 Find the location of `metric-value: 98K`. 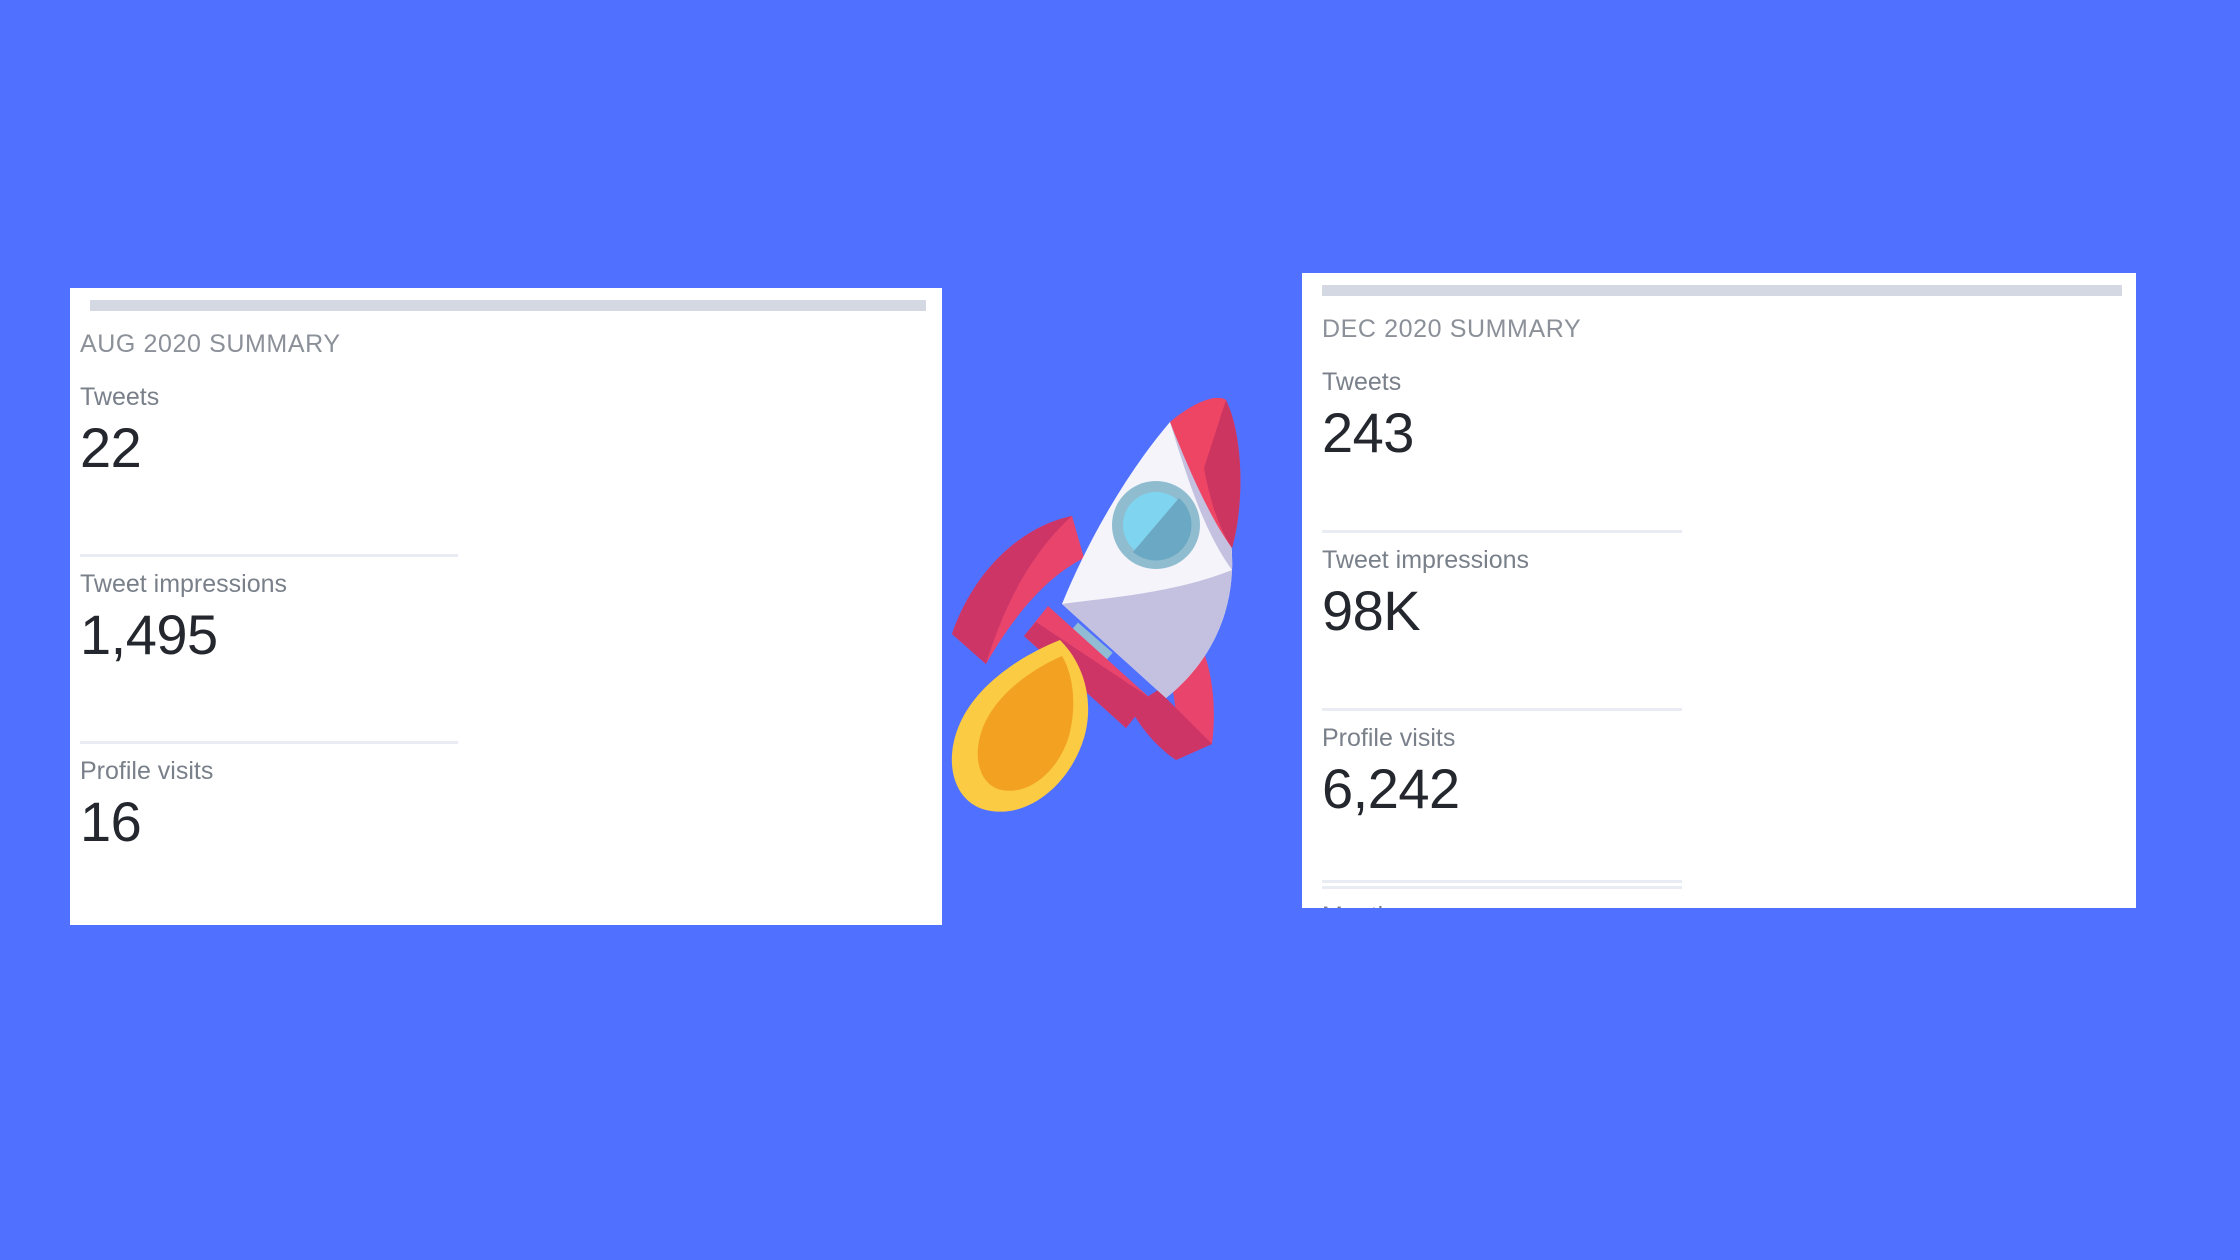

metric-value: 98K is located at coordinates (1371, 610).